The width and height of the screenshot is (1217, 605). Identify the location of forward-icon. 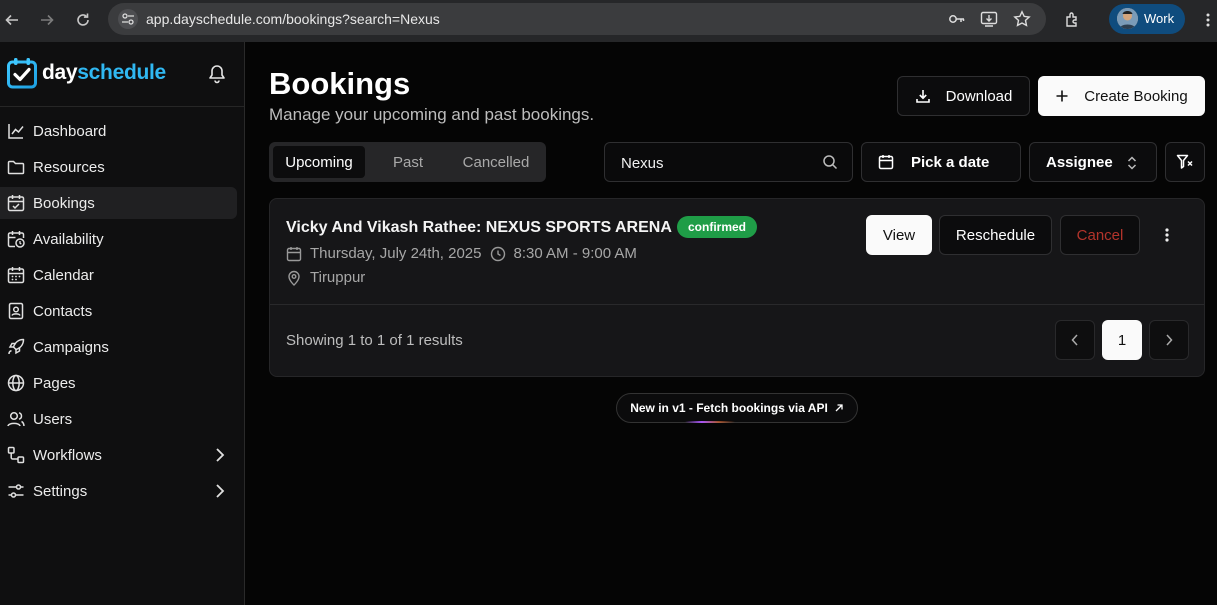
(47, 20).